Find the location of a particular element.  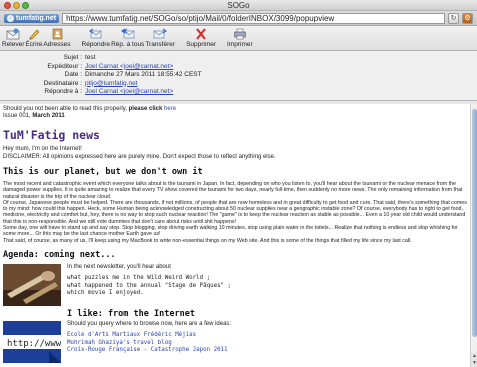

reply-to-label: Répondre à : is located at coordinates (63, 91).